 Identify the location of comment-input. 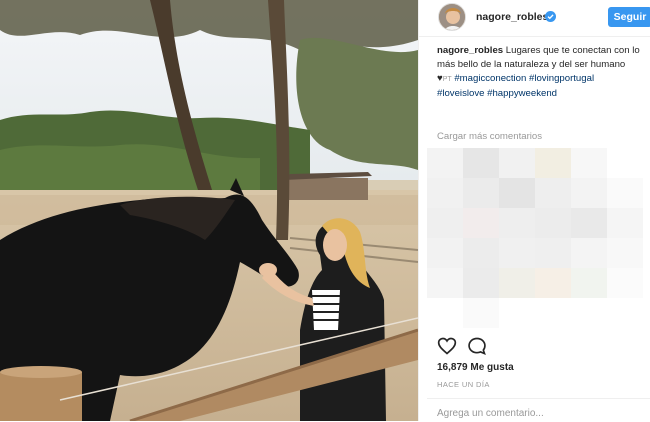
(527, 413).